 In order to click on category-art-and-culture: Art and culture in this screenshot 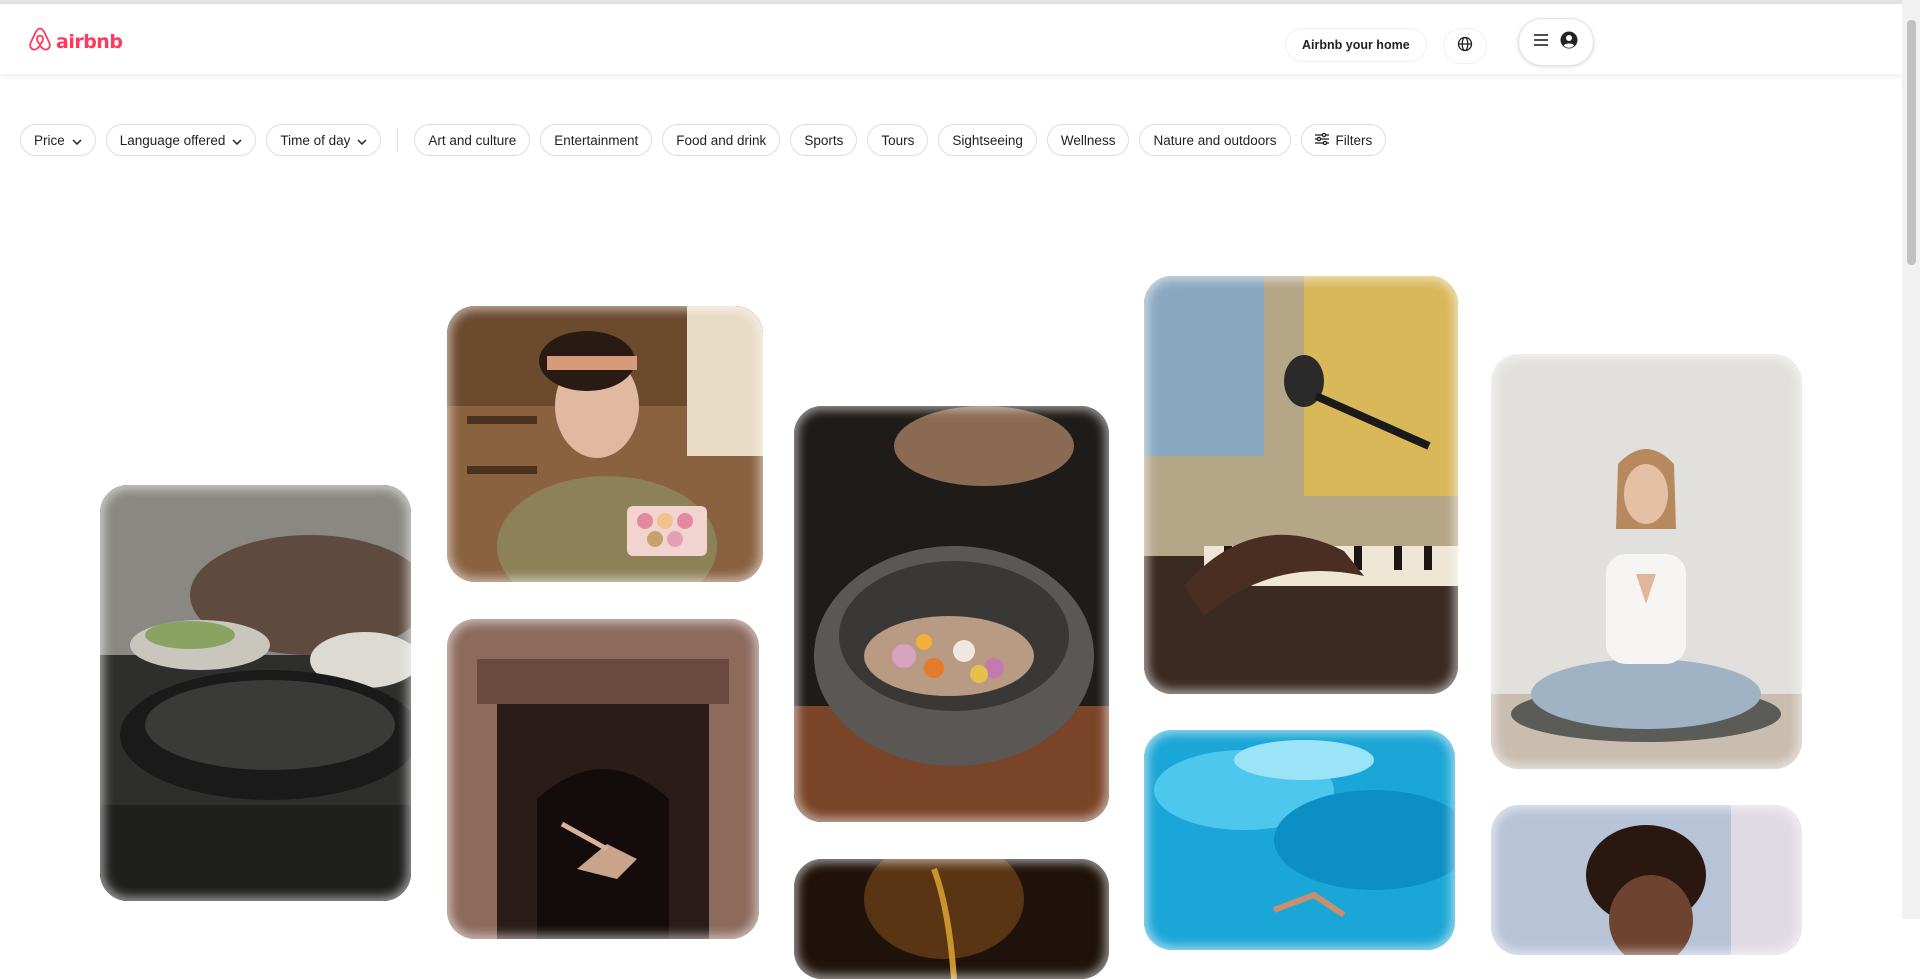, I will do `click(472, 140)`.